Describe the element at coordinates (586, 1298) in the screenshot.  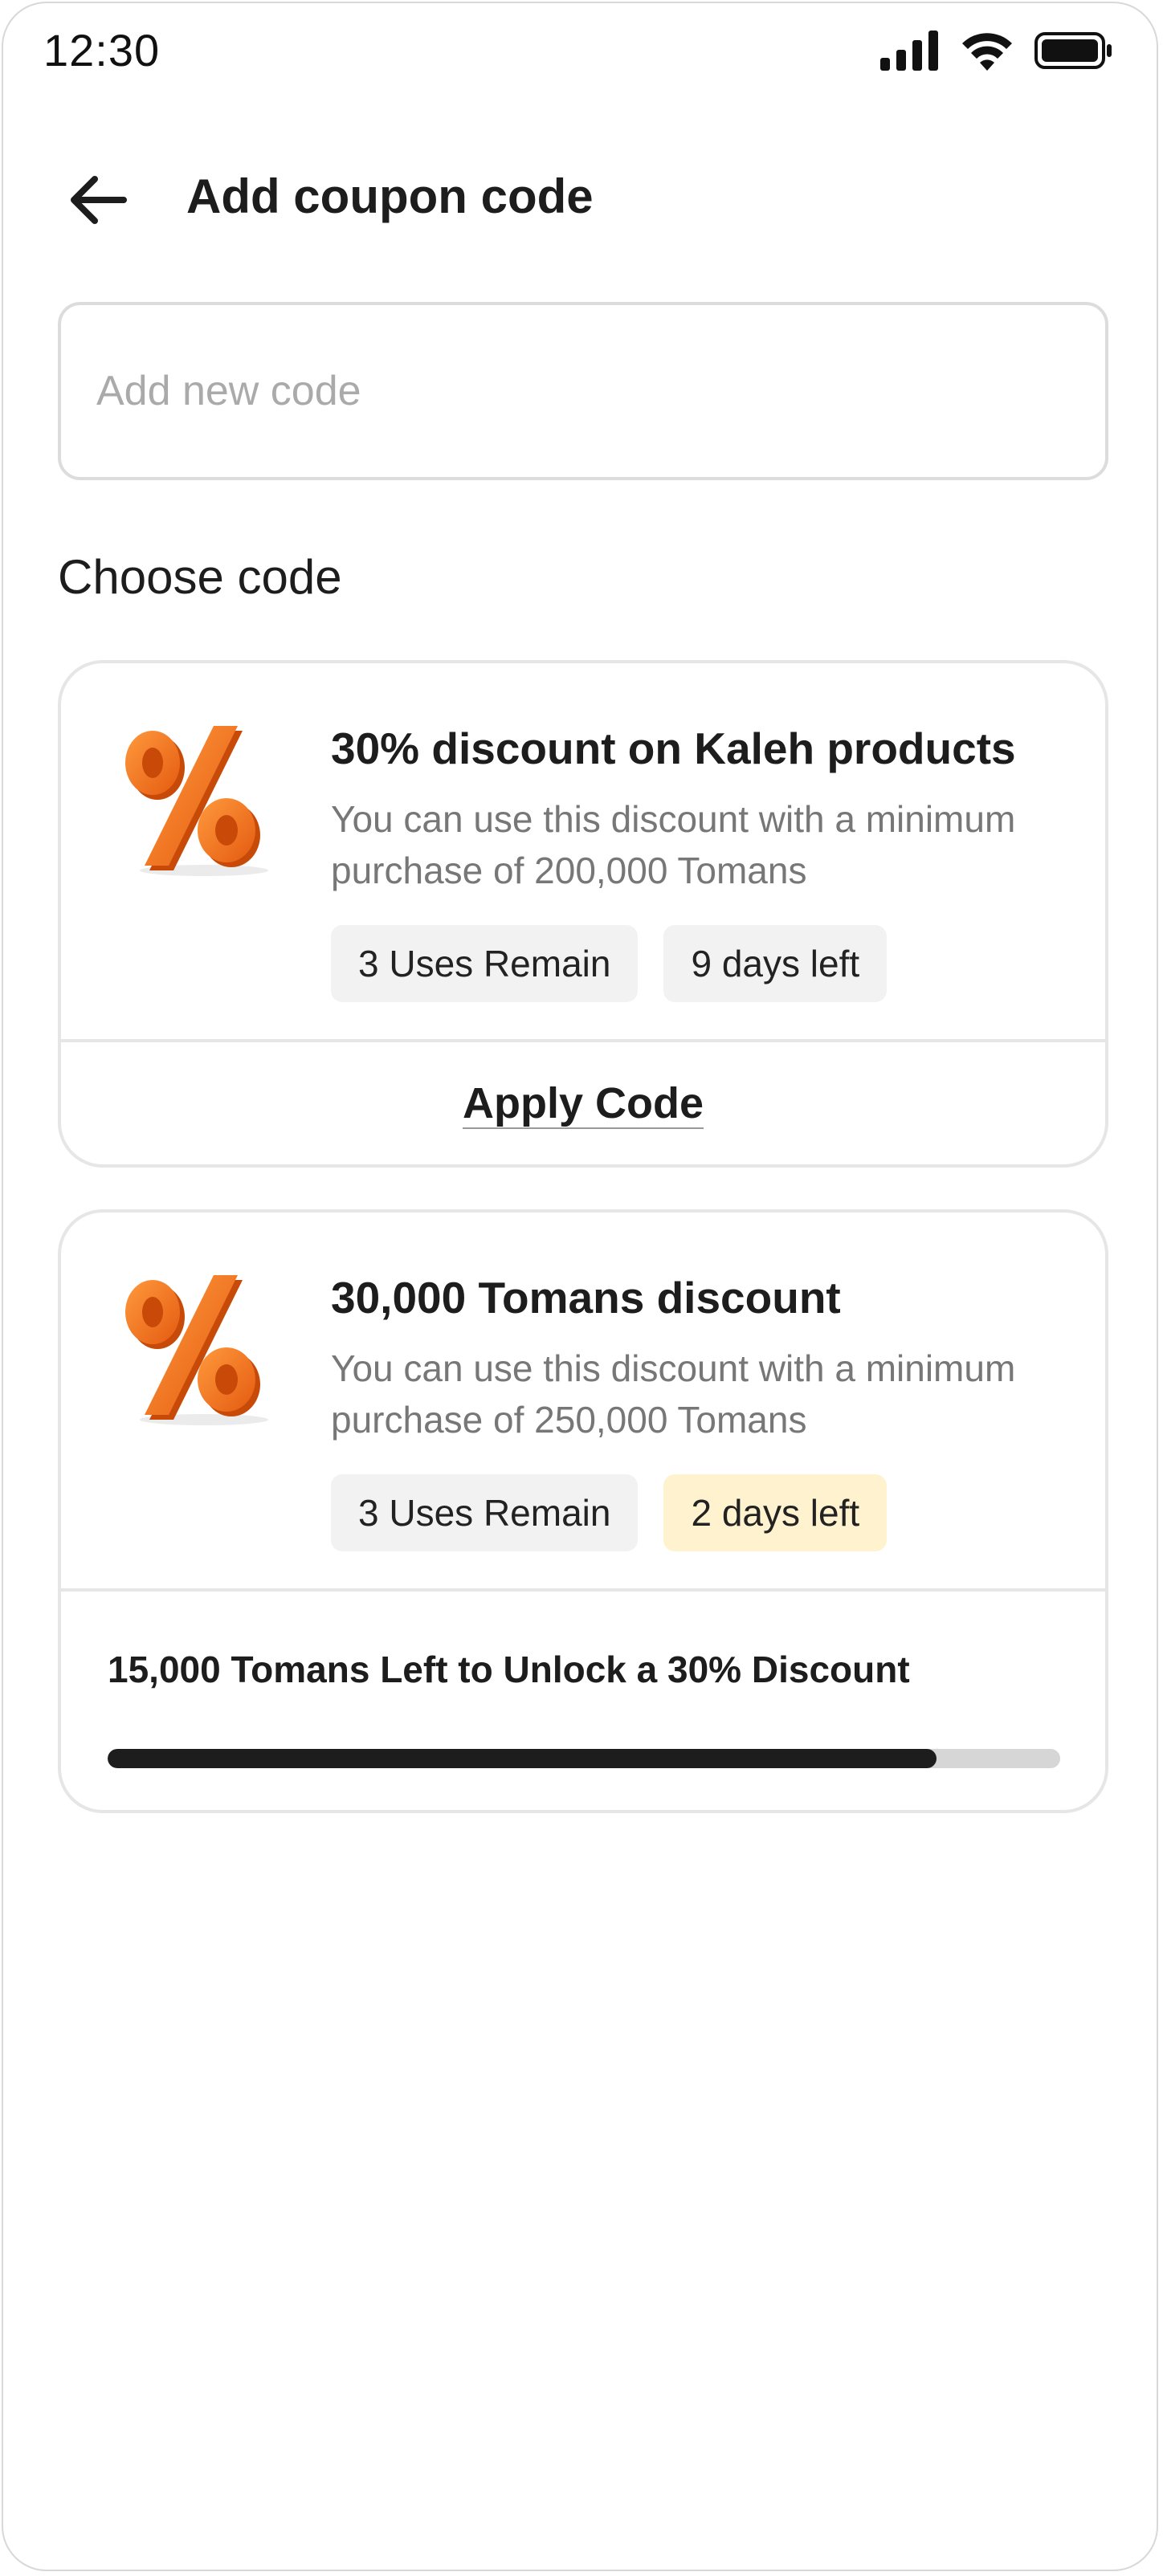
I see `coupon-title: 30,000 Tomans discount` at that location.